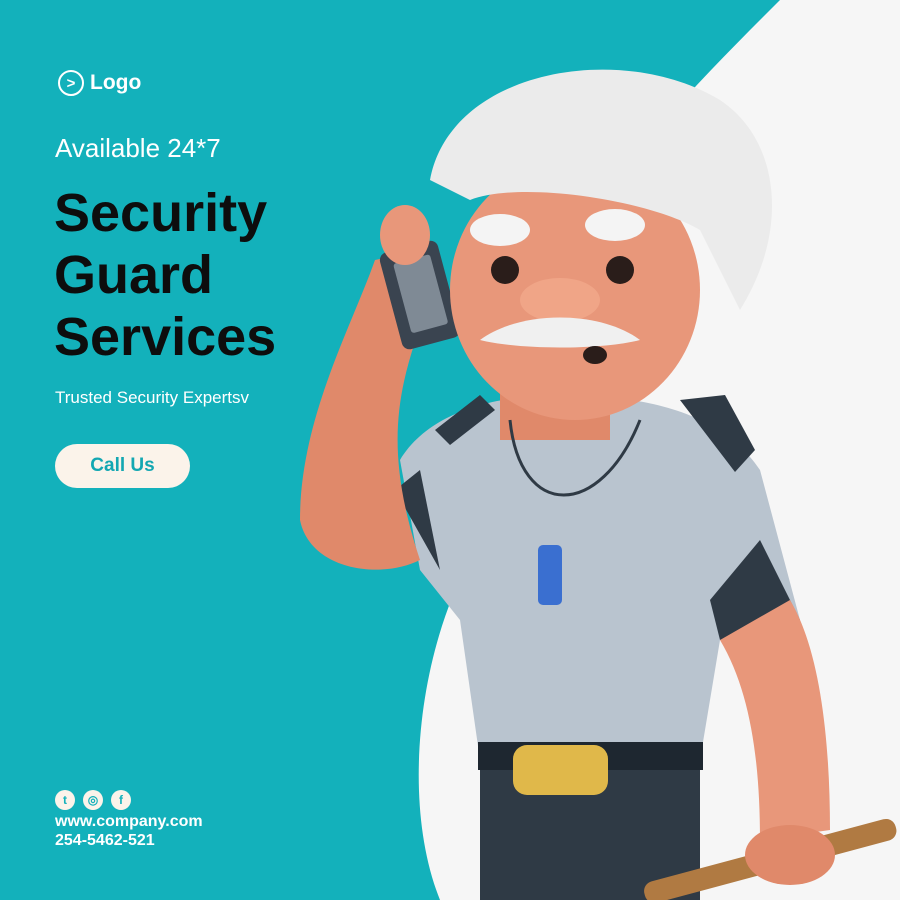  Describe the element at coordinates (71, 83) in the screenshot. I see `chevron-right-circle-icon: >` at that location.